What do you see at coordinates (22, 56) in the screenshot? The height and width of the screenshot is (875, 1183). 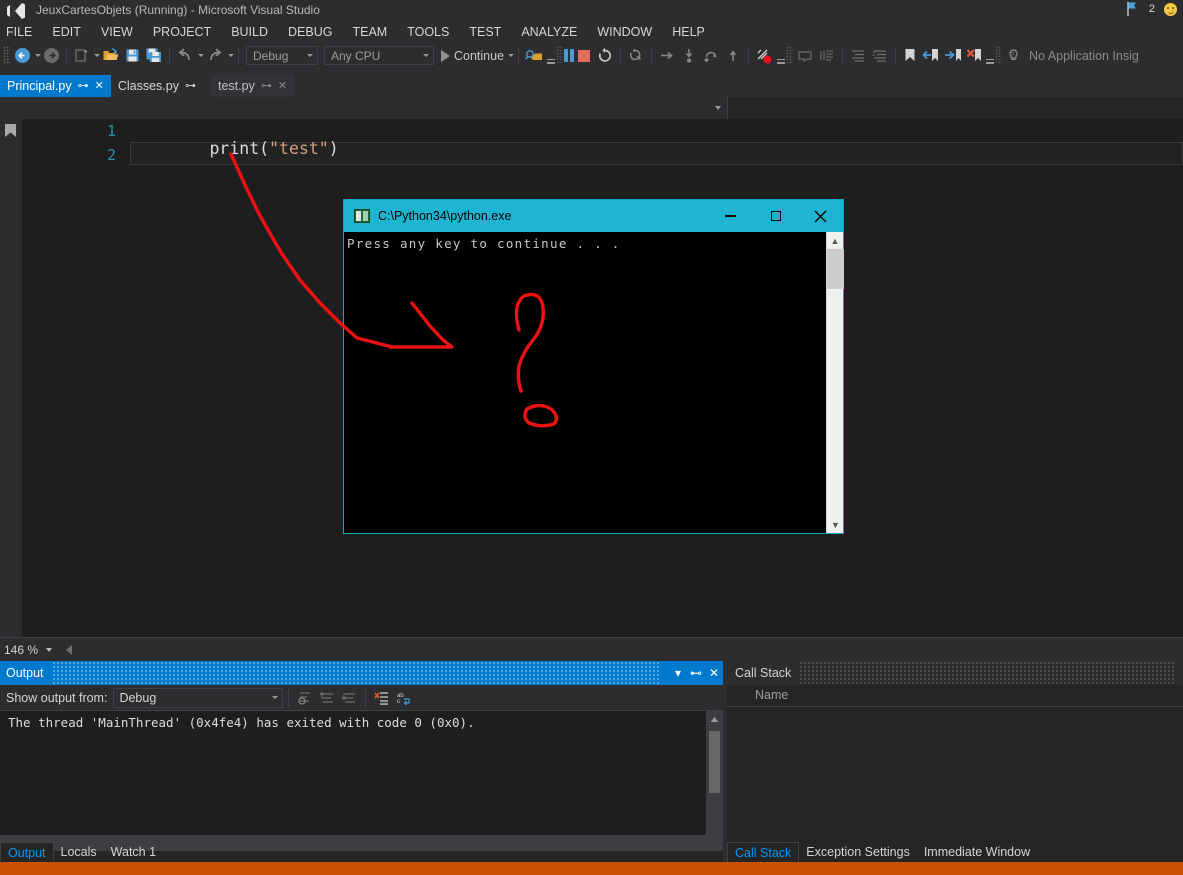 I see `navigate-back-icon` at bounding box center [22, 56].